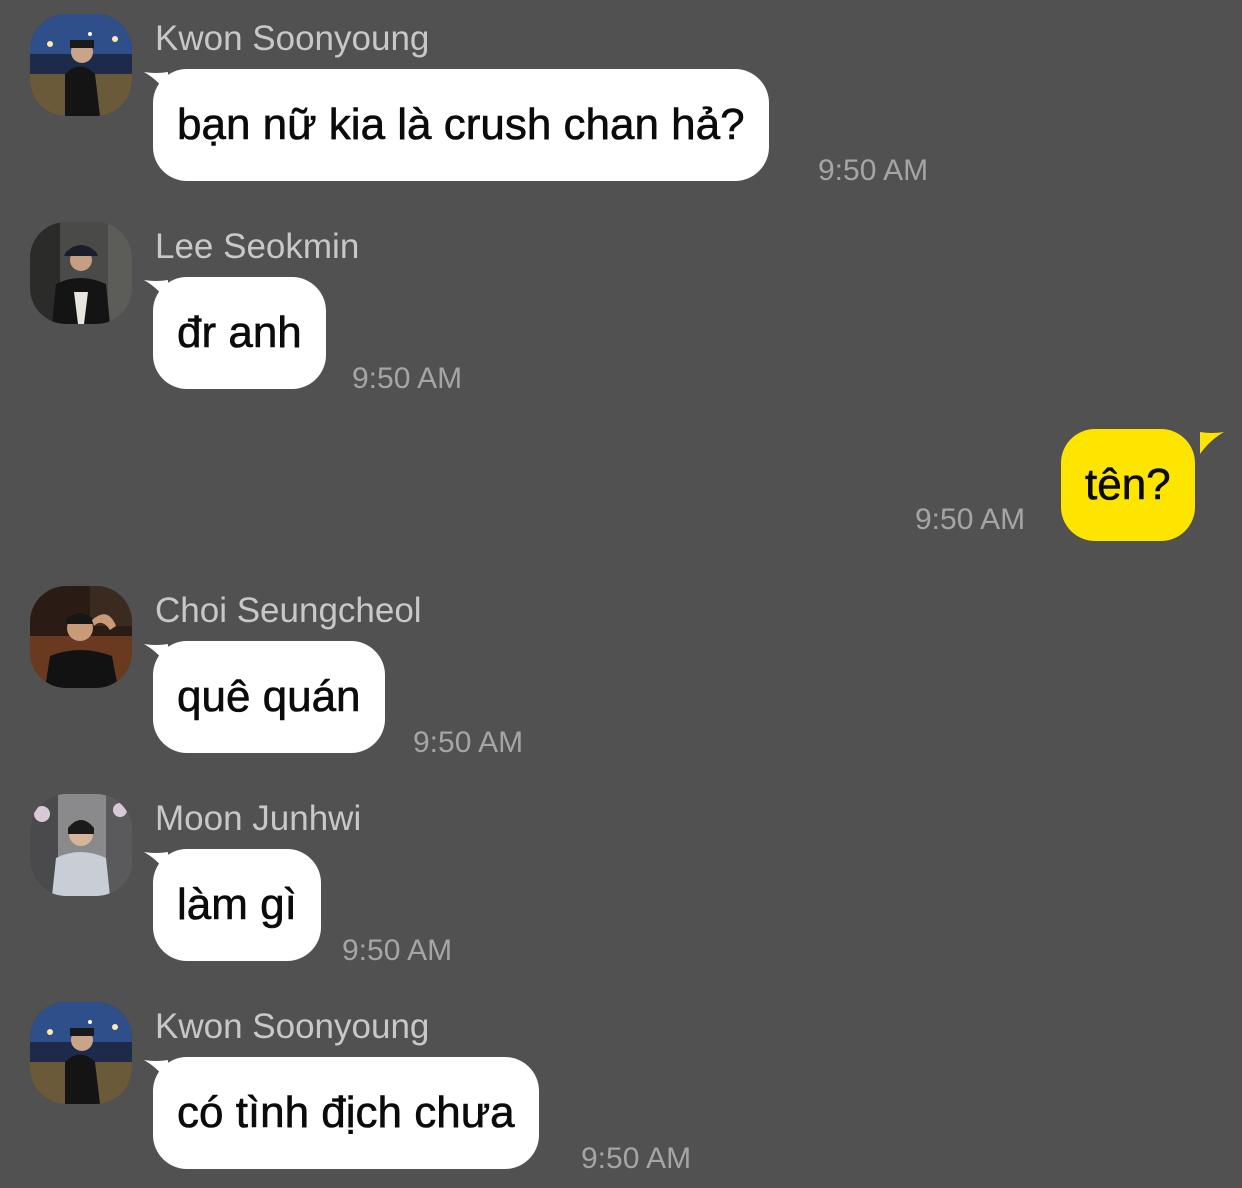  What do you see at coordinates (239, 333) in the screenshot?
I see `message-bubble: đr anh` at bounding box center [239, 333].